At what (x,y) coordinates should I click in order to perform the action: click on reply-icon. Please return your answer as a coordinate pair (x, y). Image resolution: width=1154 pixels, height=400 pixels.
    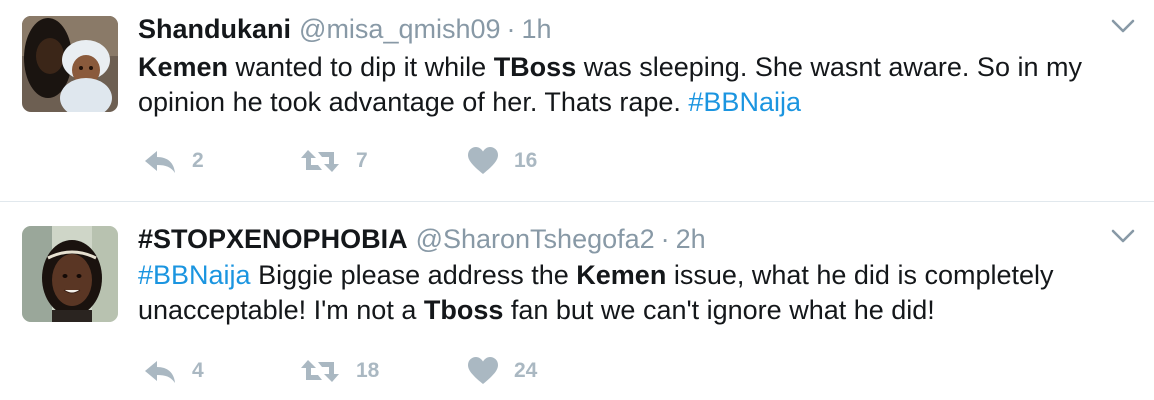
    Looking at the image, I should click on (160, 371).